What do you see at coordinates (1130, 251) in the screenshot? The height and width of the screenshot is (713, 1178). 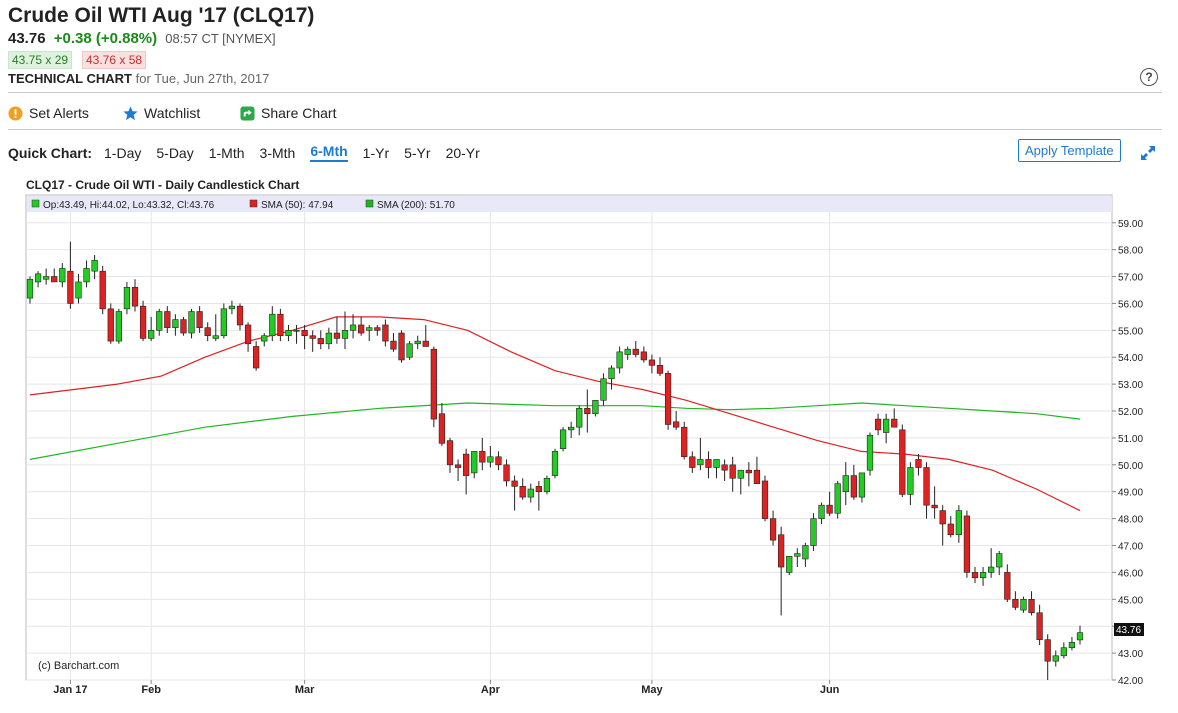 I see `y-tick-label: 58.00` at bounding box center [1130, 251].